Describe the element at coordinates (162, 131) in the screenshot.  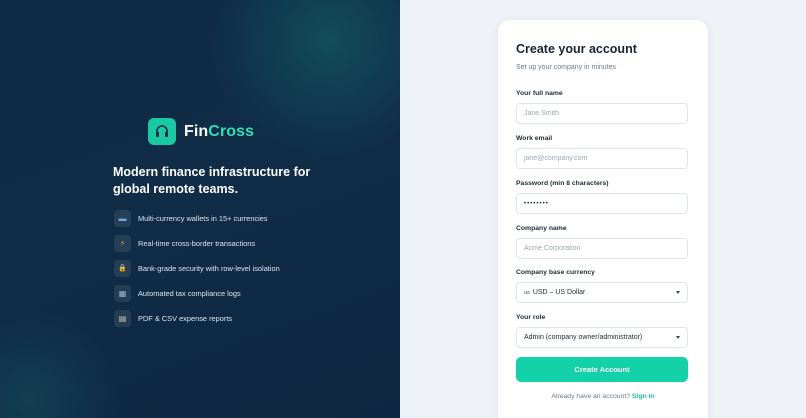
I see `headset-icon` at that location.